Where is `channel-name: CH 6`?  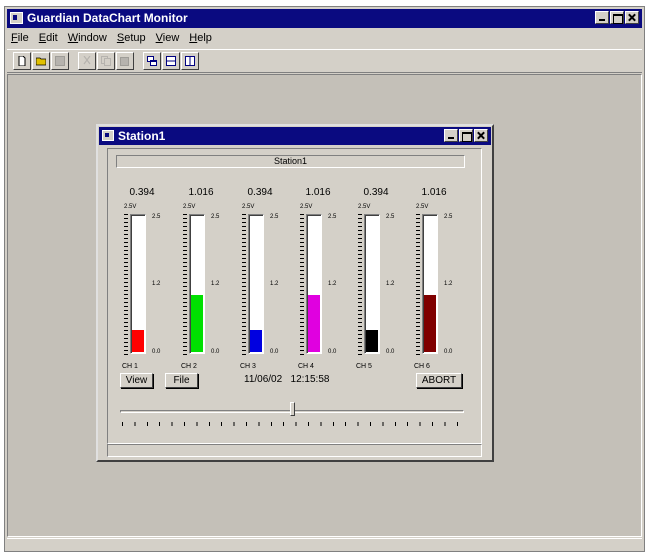 channel-name: CH 6 is located at coordinates (422, 366).